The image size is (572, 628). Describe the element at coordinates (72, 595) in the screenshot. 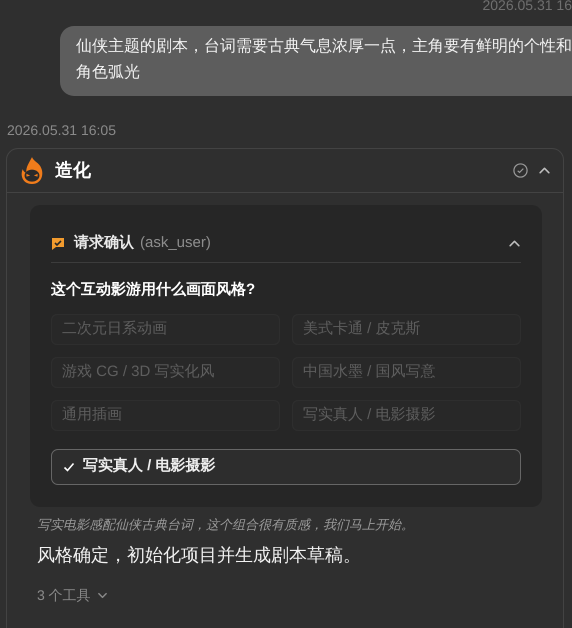

I see `tools-toggle: 3 个工具` at that location.